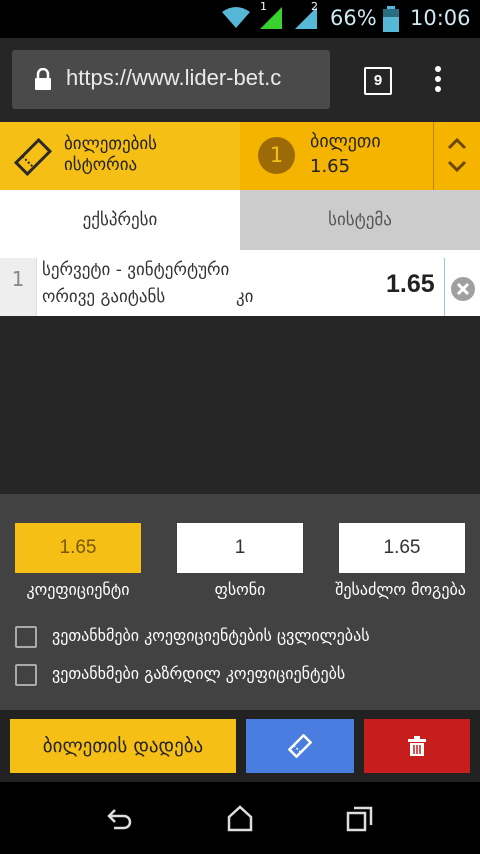 The height and width of the screenshot is (854, 480). I want to click on divider, so click(444, 287).